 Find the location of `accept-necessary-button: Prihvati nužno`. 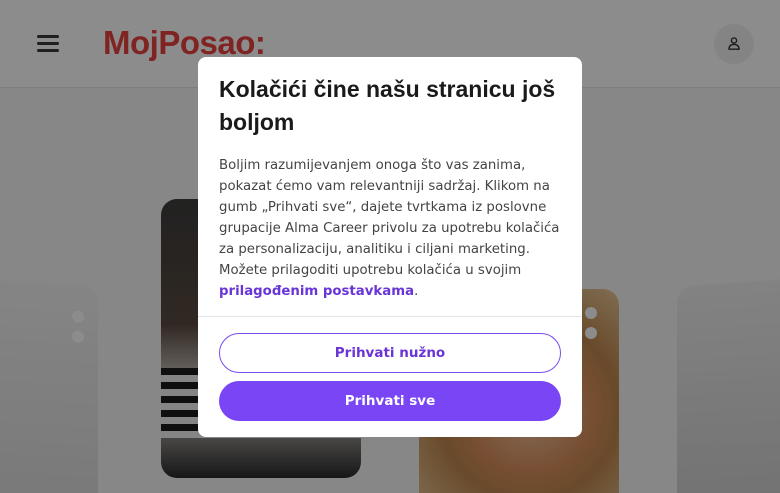

accept-necessary-button: Prihvati nužno is located at coordinates (390, 353).